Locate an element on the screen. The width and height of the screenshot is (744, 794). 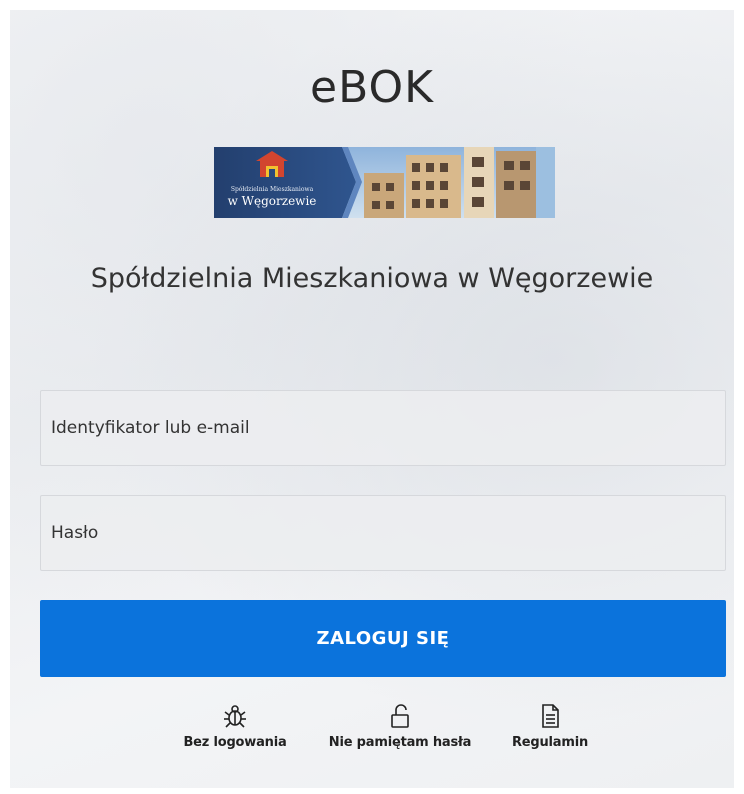
password-input is located at coordinates (383, 533).